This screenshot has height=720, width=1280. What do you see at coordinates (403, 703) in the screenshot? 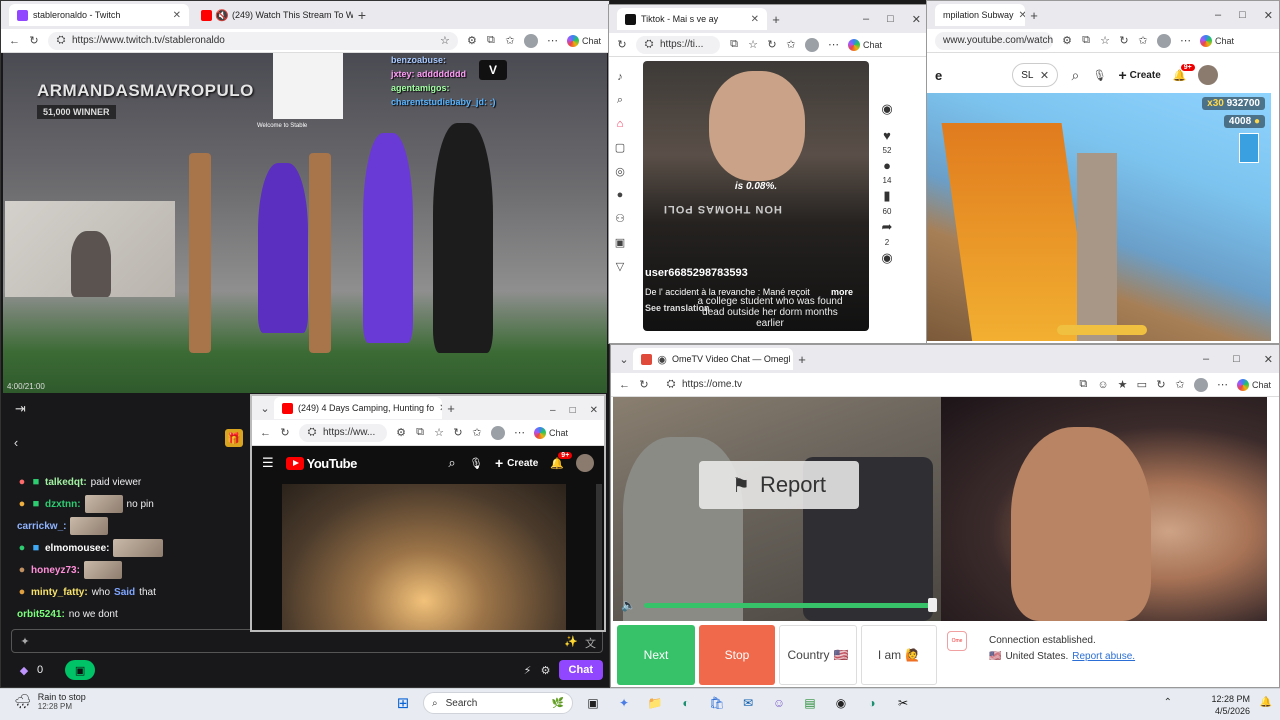
I see `windows-start-icon: ⊞` at bounding box center [403, 703].